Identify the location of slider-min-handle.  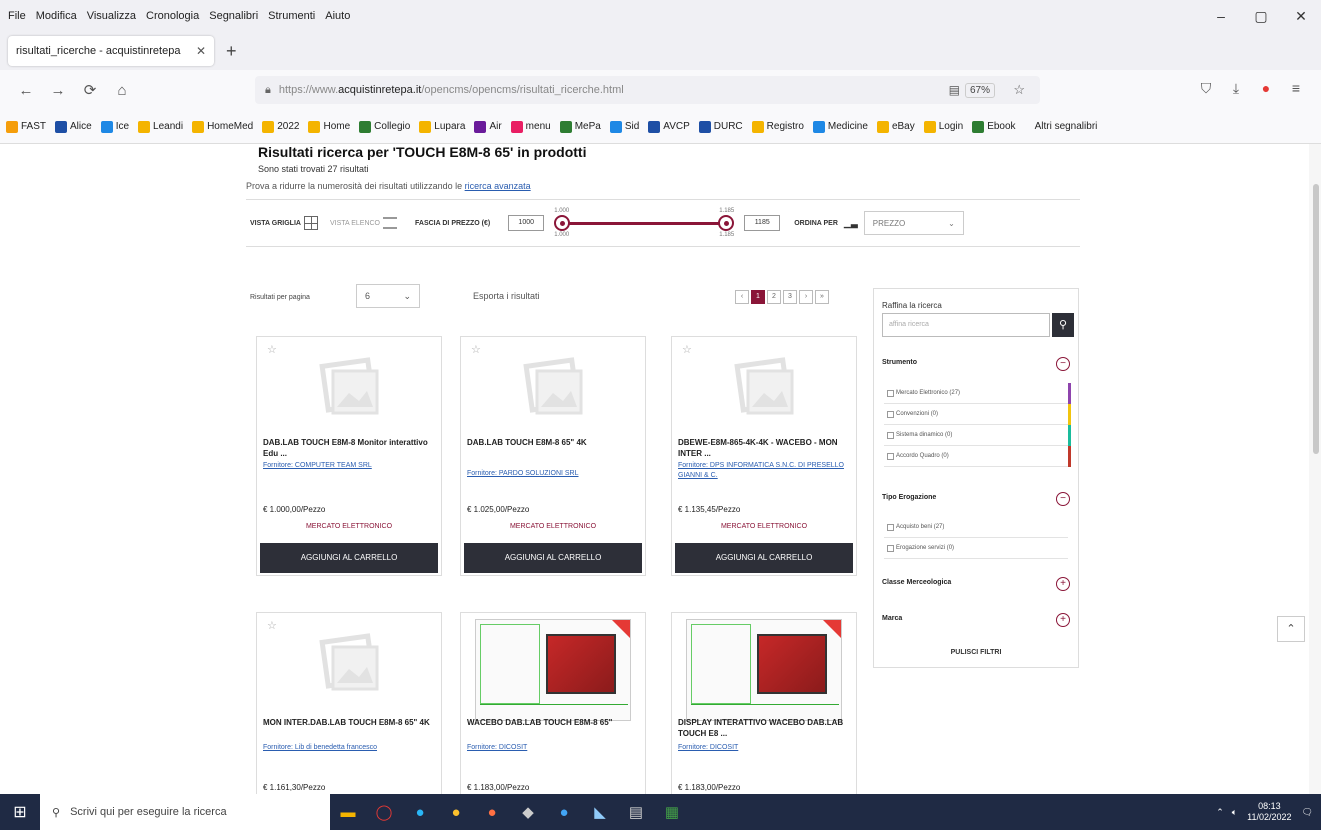
(562, 223).